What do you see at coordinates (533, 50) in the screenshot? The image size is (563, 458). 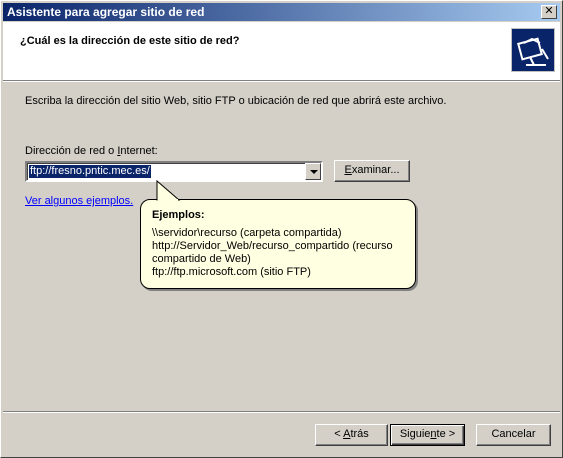 I see `network-place-icon` at bounding box center [533, 50].